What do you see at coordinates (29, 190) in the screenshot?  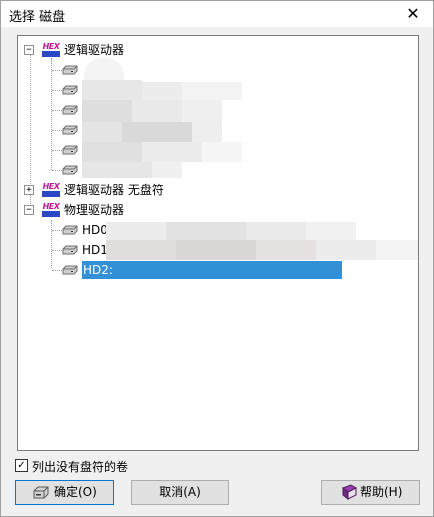 I see `expand-icon: +` at bounding box center [29, 190].